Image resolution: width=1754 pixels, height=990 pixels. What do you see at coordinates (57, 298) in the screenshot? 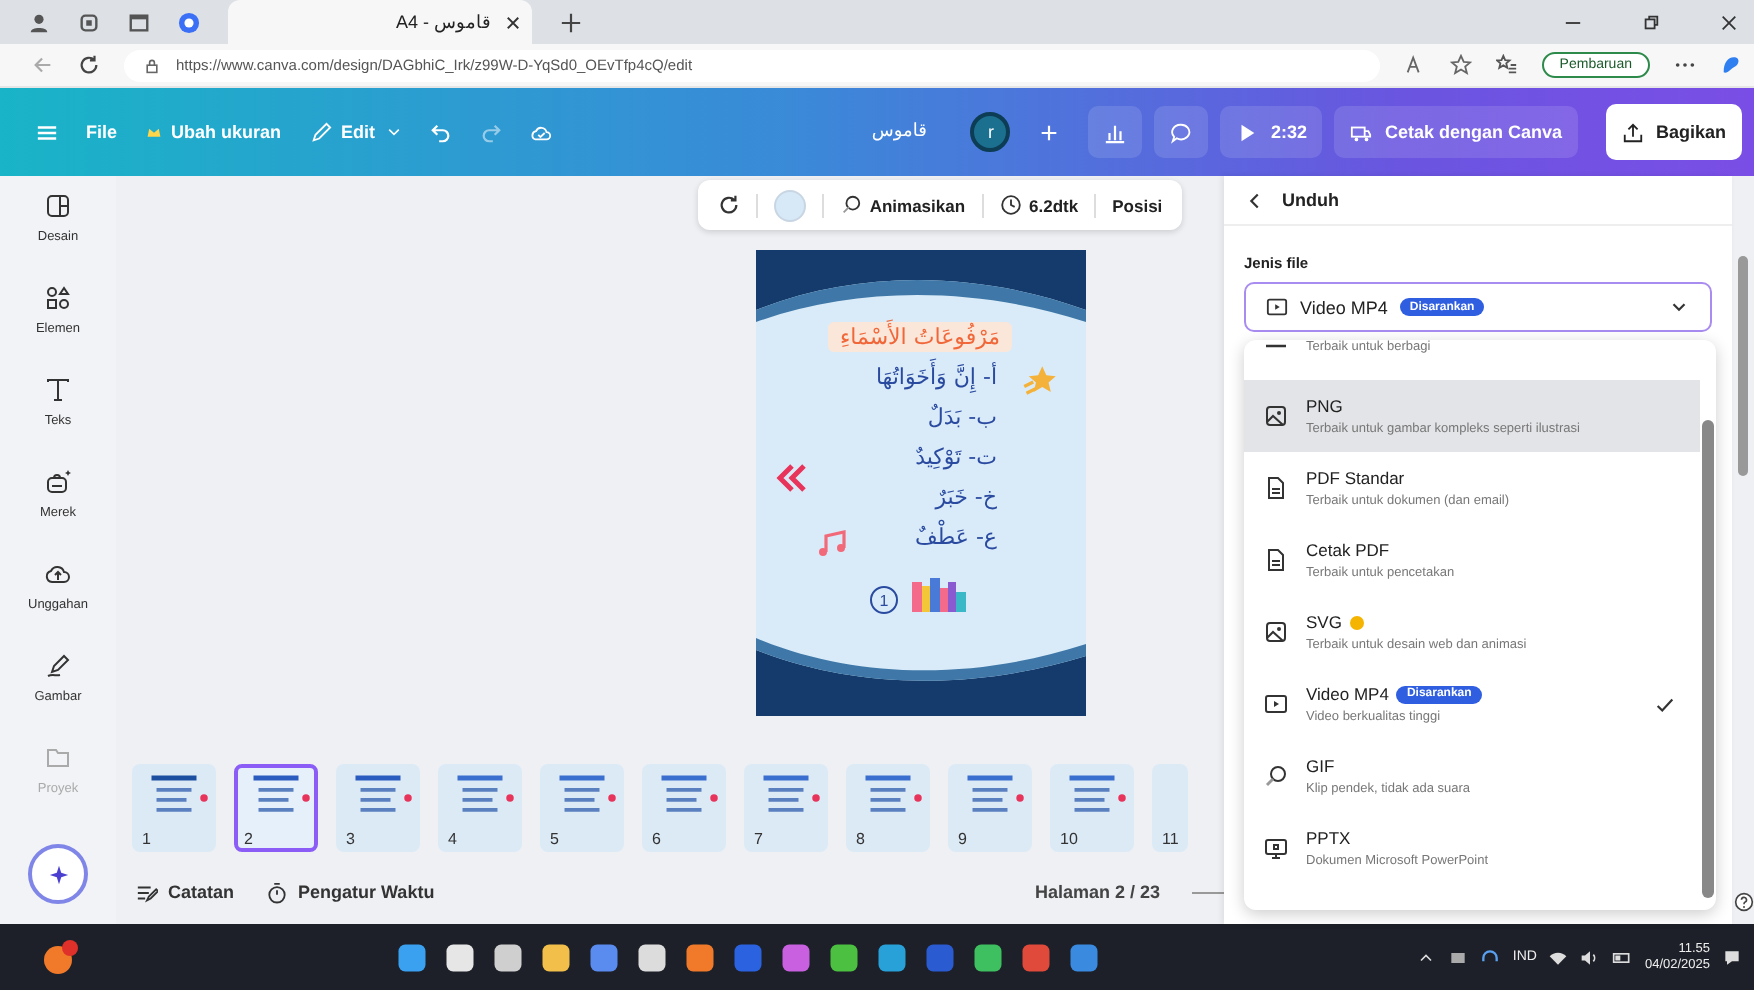
I see `shapes-icon` at bounding box center [57, 298].